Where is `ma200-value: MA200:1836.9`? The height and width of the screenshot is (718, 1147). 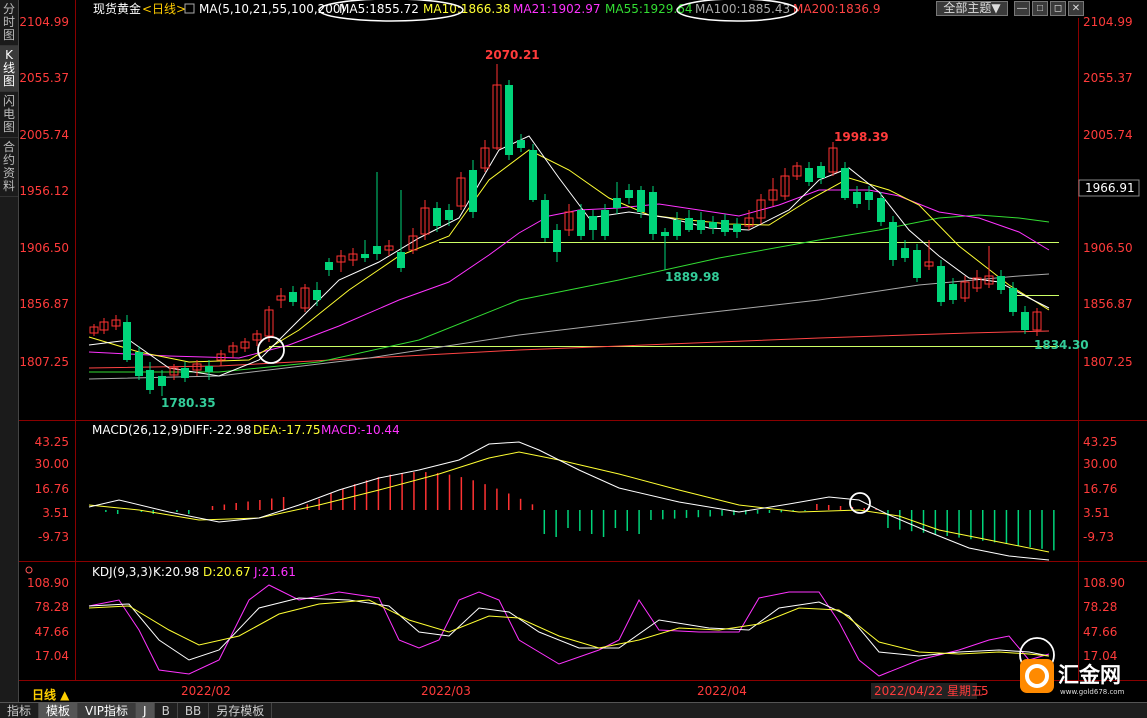 ma200-value: MA200:1836.9 is located at coordinates (837, 9).